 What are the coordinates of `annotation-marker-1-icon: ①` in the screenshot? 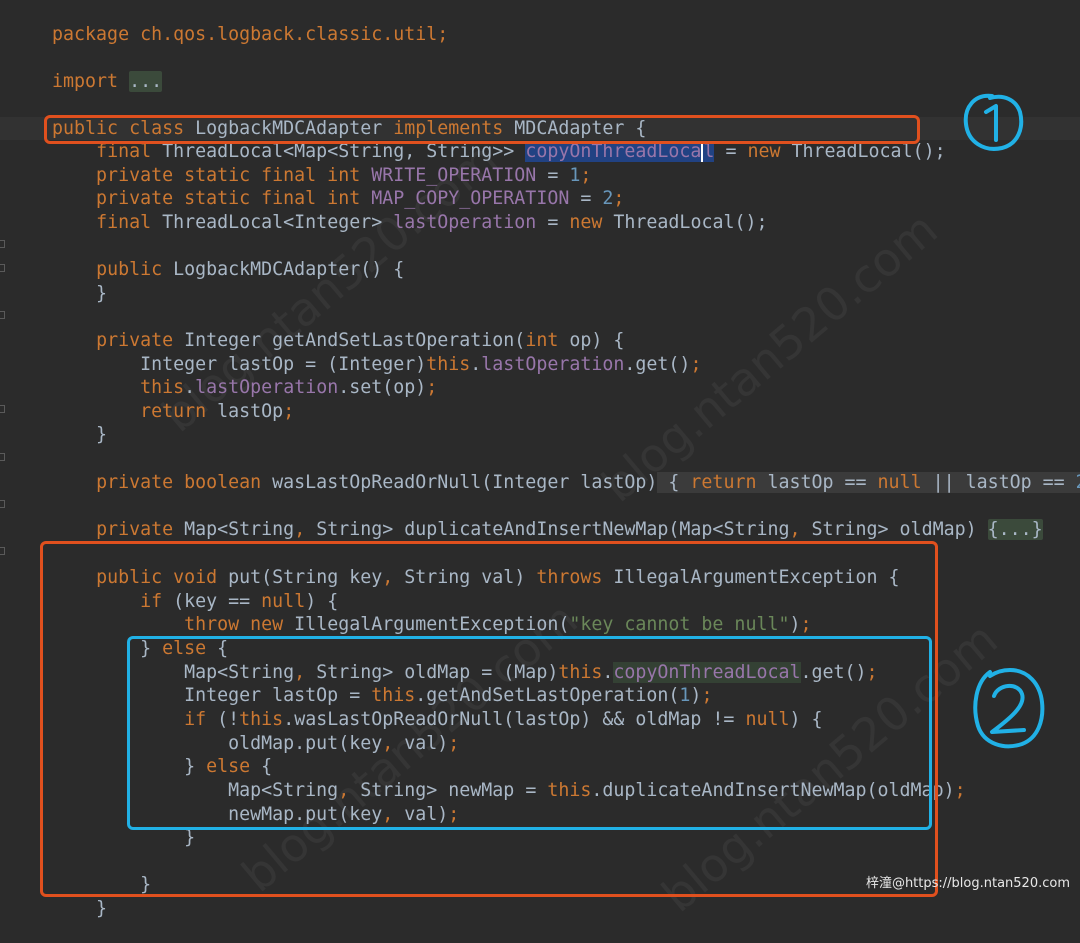 It's located at (991, 119).